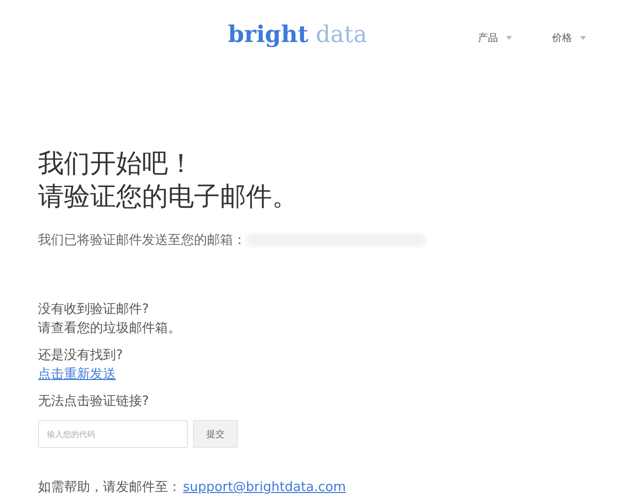 This screenshot has height=502, width=626. What do you see at coordinates (109, 488) in the screenshot?
I see `footer-text: 如需帮助，请发邮件至：` at bounding box center [109, 488].